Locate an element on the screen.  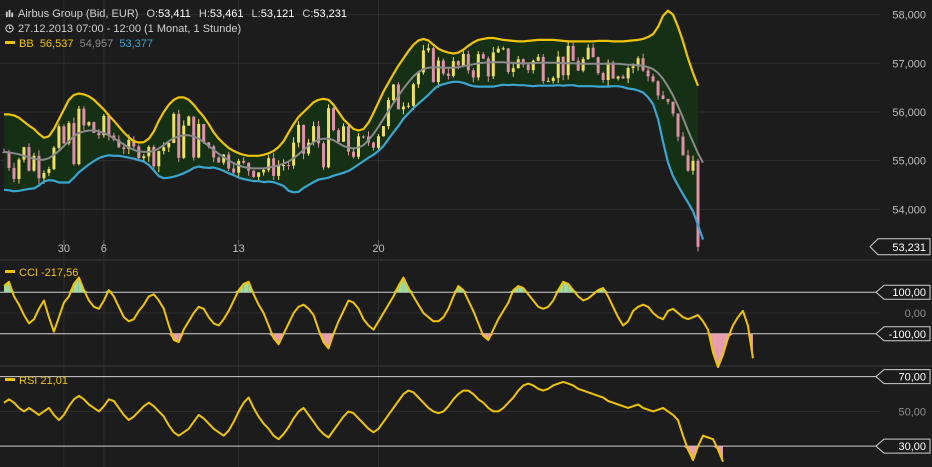
bb-legend: BB 56,537 54,957 53,377 is located at coordinates (79, 44).